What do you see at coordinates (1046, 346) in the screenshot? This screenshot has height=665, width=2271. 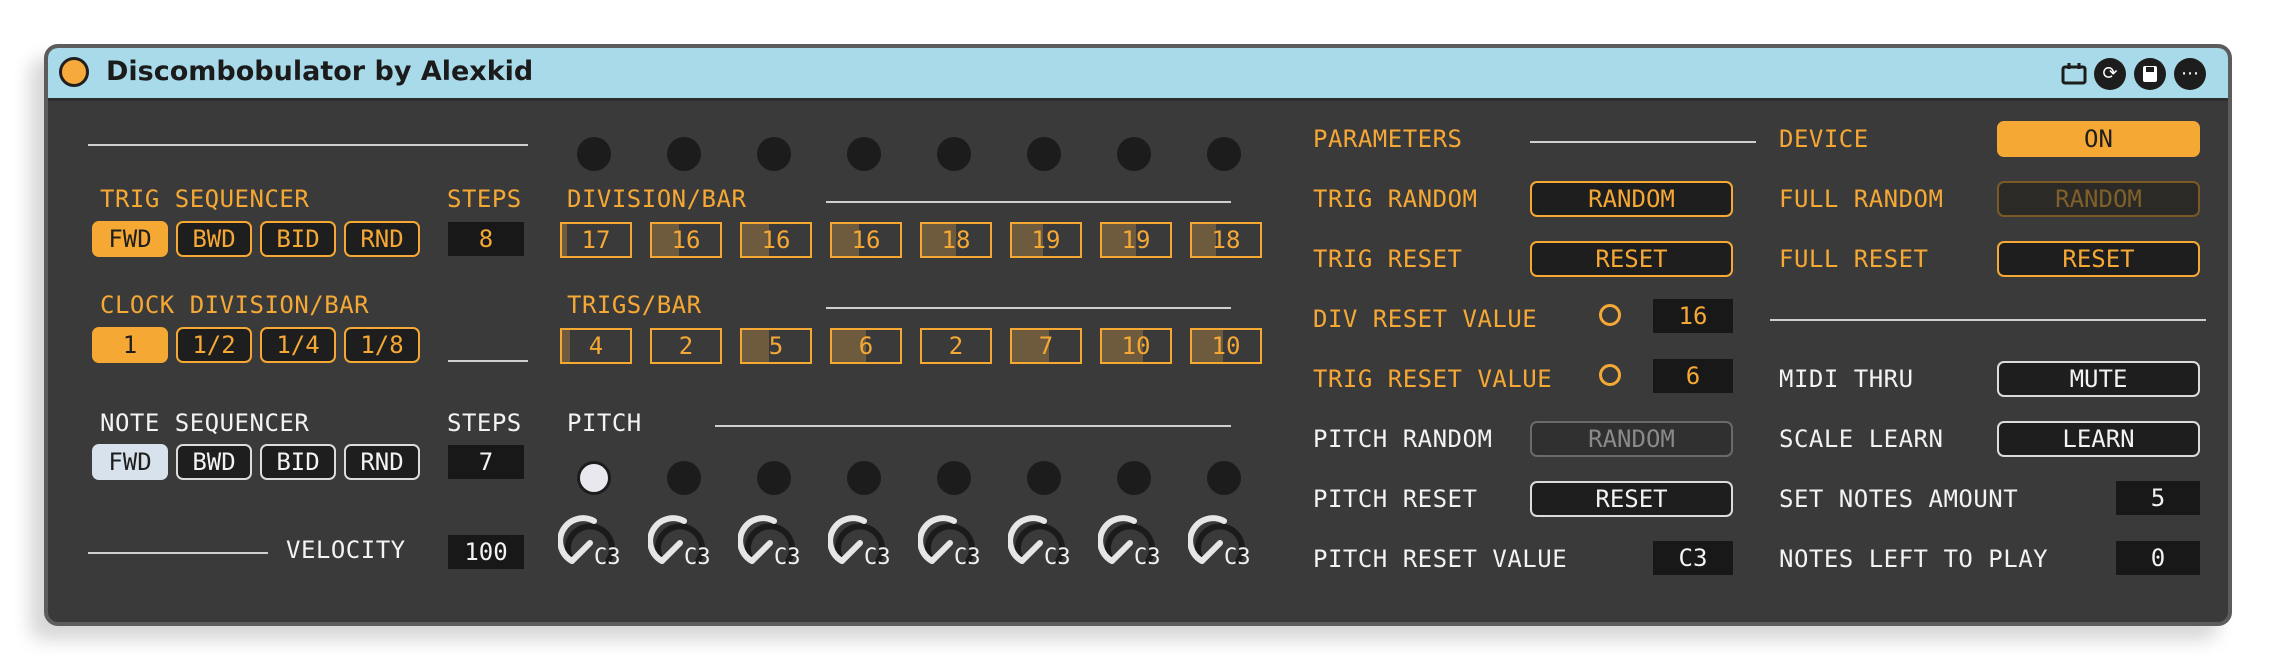 I see `trigs-step-cell: 7` at bounding box center [1046, 346].